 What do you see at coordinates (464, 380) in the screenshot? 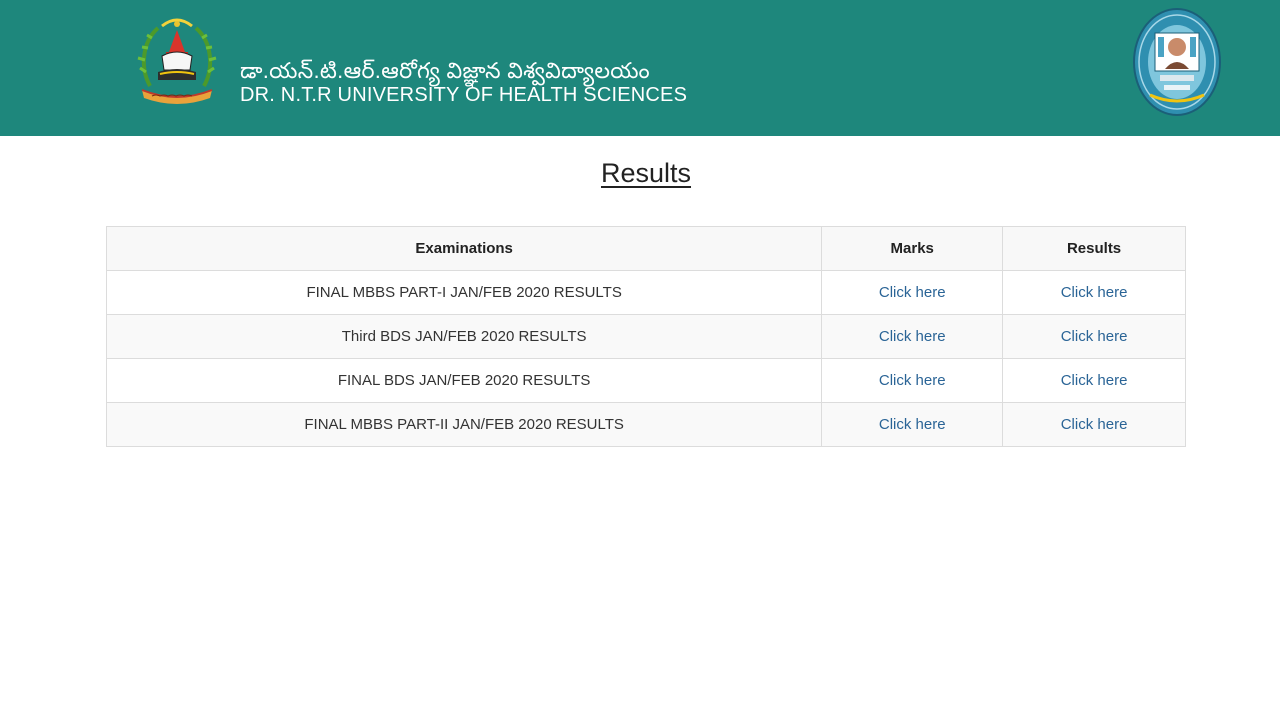
I see `exam-name: FINAL BDS JAN/FEB 2020 RESULTS` at bounding box center [464, 380].